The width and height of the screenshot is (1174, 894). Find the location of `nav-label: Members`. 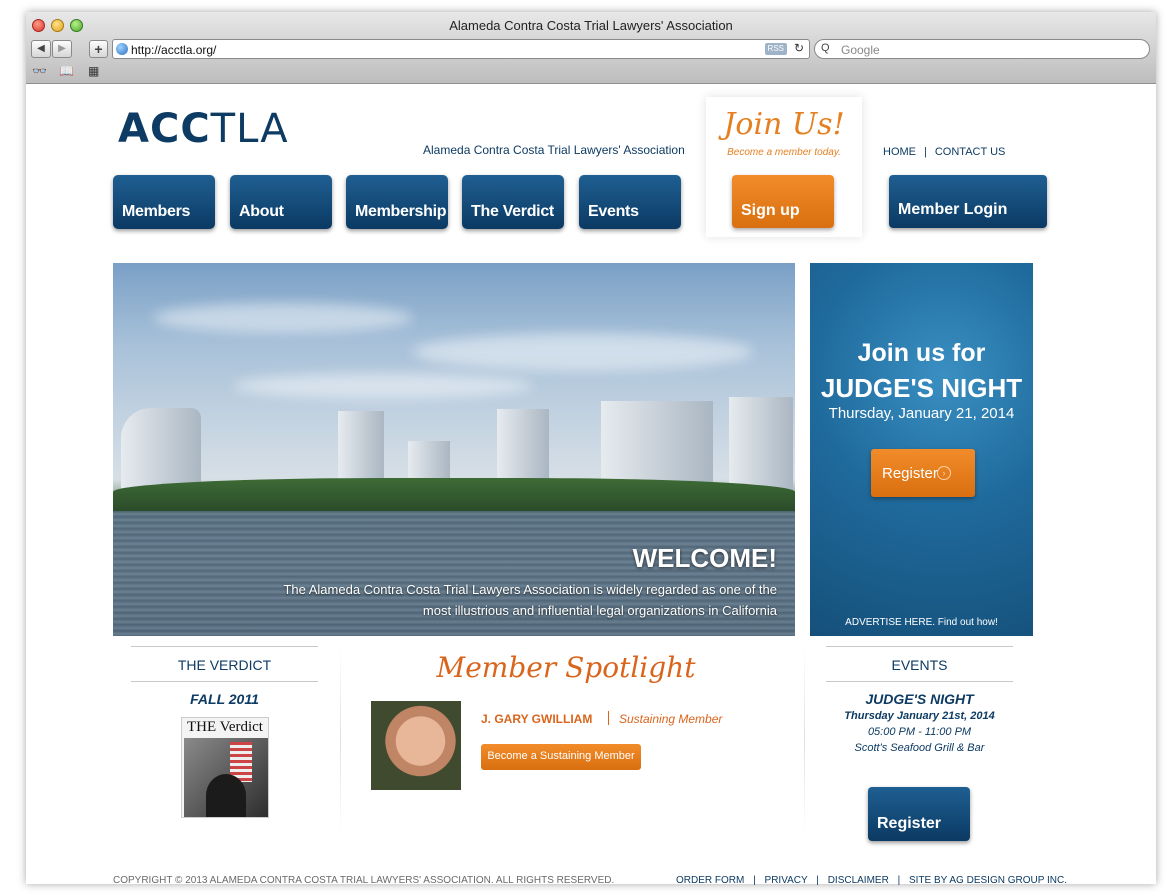

nav-label: Members is located at coordinates (156, 211).